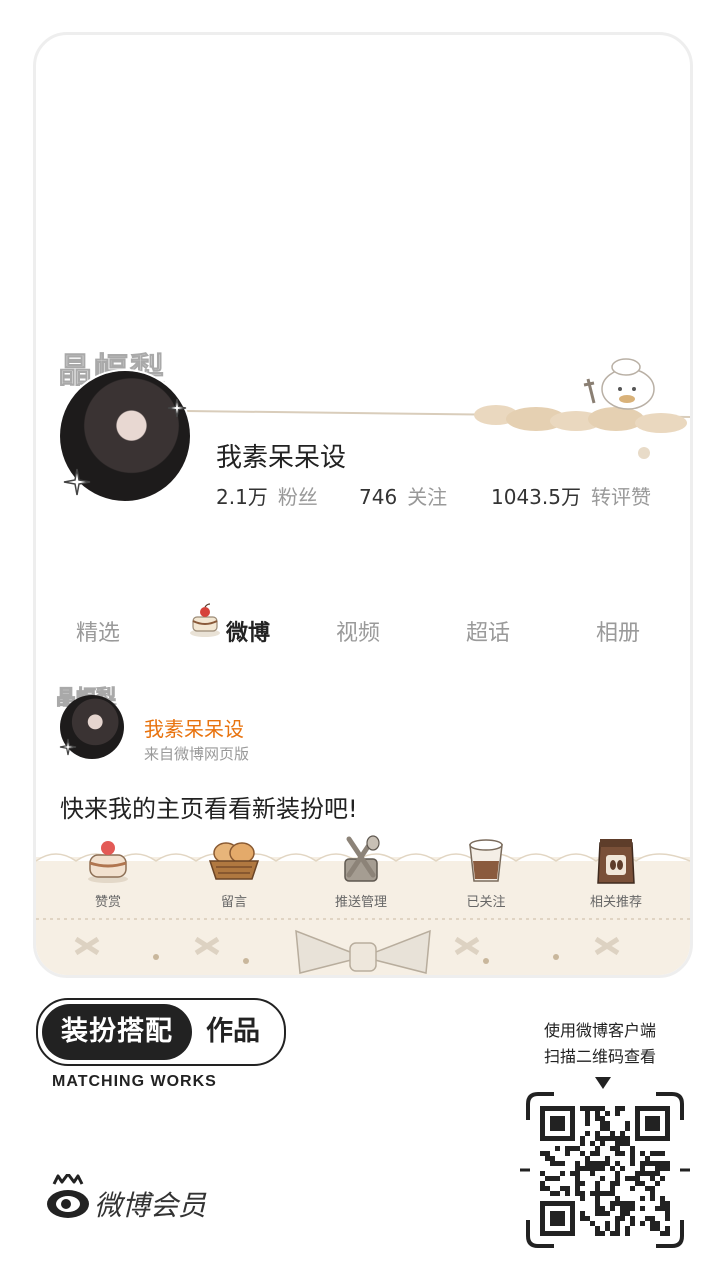 The height and width of the screenshot is (1282, 720). What do you see at coordinates (403, 495) in the screenshot?
I see `stat-following: 746 关注` at bounding box center [403, 495].